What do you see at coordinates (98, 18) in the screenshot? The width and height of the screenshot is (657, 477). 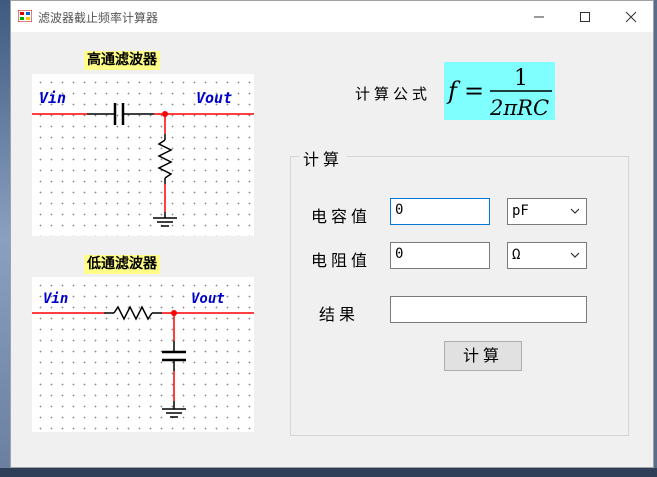 I see `window-title: 滤波器截止频率计算器` at bounding box center [98, 18].